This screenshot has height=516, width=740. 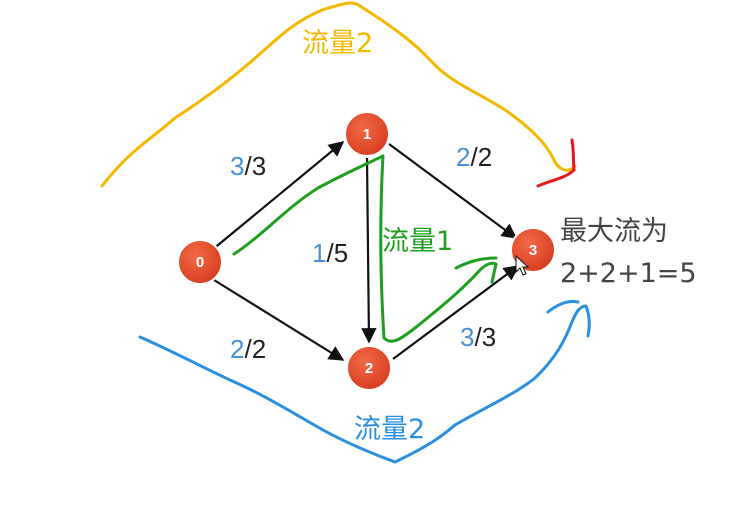 What do you see at coordinates (628, 273) in the screenshot?
I see `result-formula: 2+2+1=5` at bounding box center [628, 273].